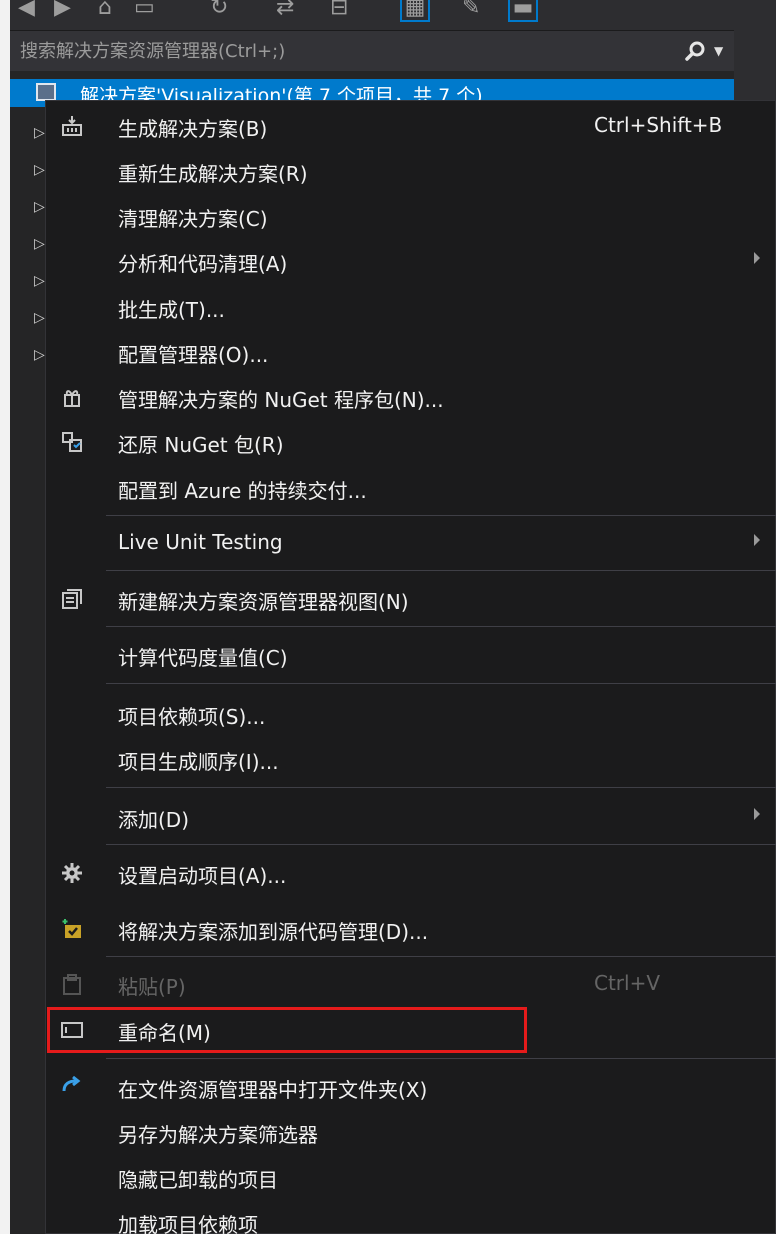 The height and width of the screenshot is (1234, 776). I want to click on menu-label: 重新生成解决方案(R), so click(213, 174).